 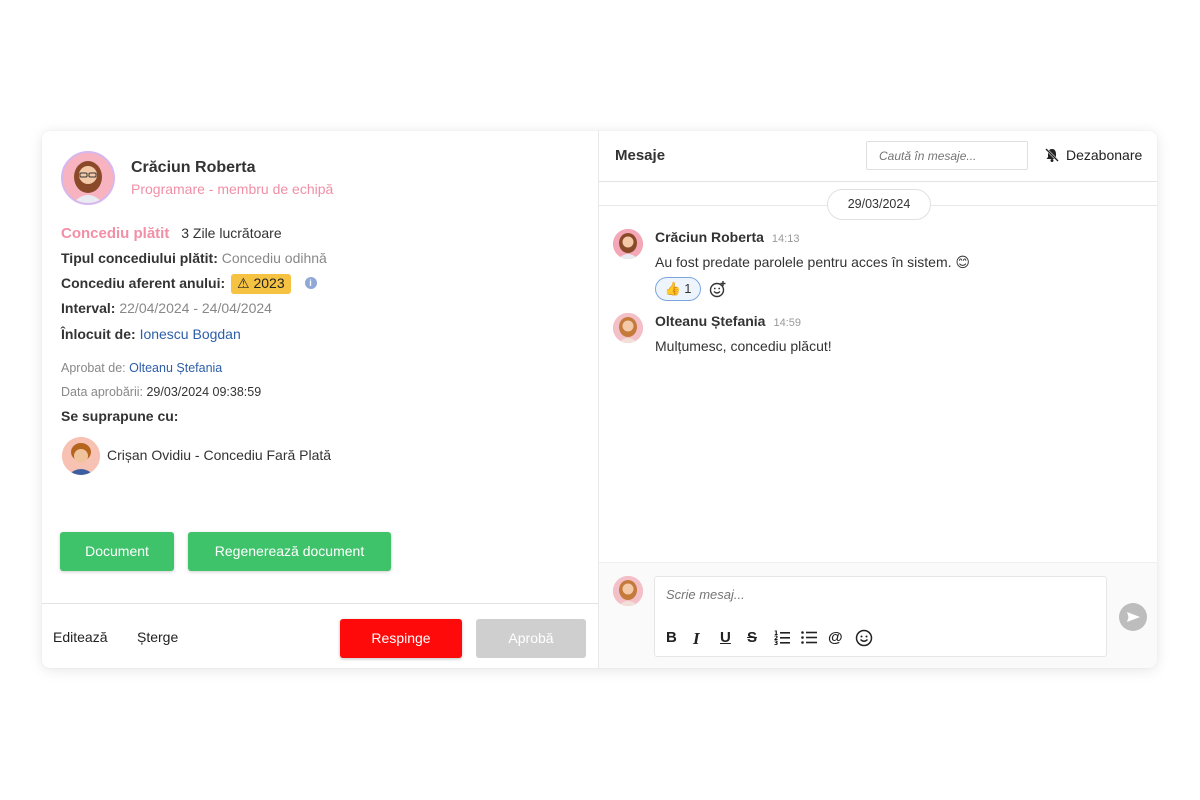 I want to click on messages-header: Mesaje Dezabonare, so click(x=878, y=156).